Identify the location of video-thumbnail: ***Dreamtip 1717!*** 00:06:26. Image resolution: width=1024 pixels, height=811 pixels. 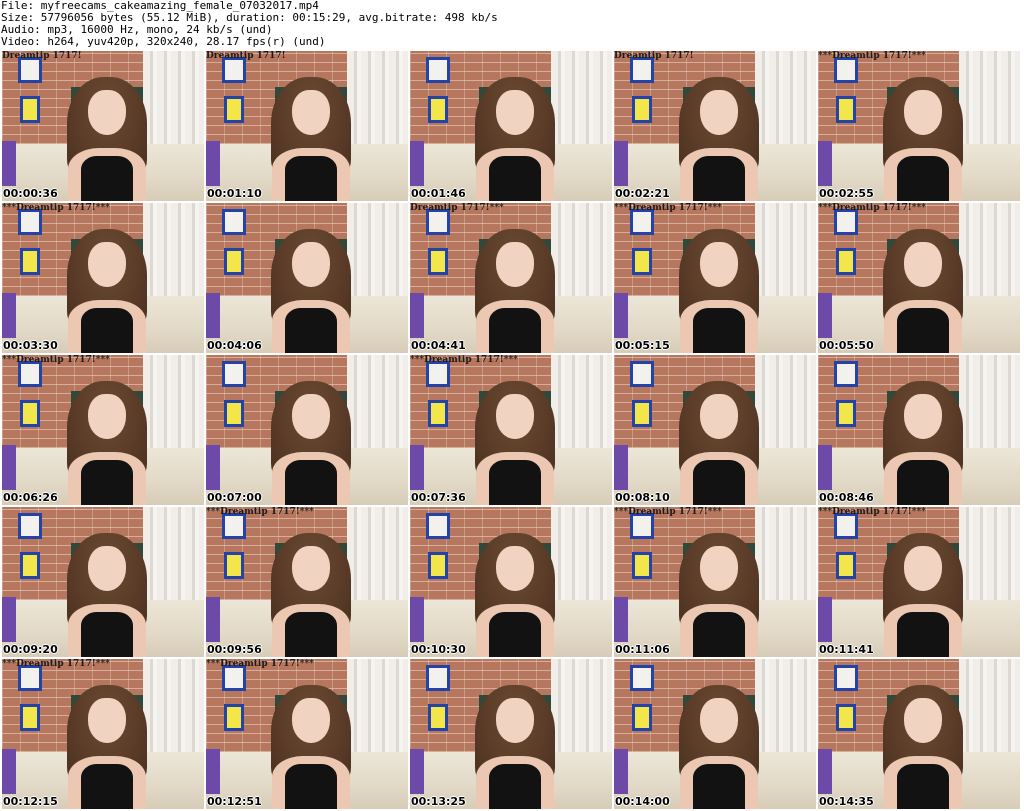
(103, 430).